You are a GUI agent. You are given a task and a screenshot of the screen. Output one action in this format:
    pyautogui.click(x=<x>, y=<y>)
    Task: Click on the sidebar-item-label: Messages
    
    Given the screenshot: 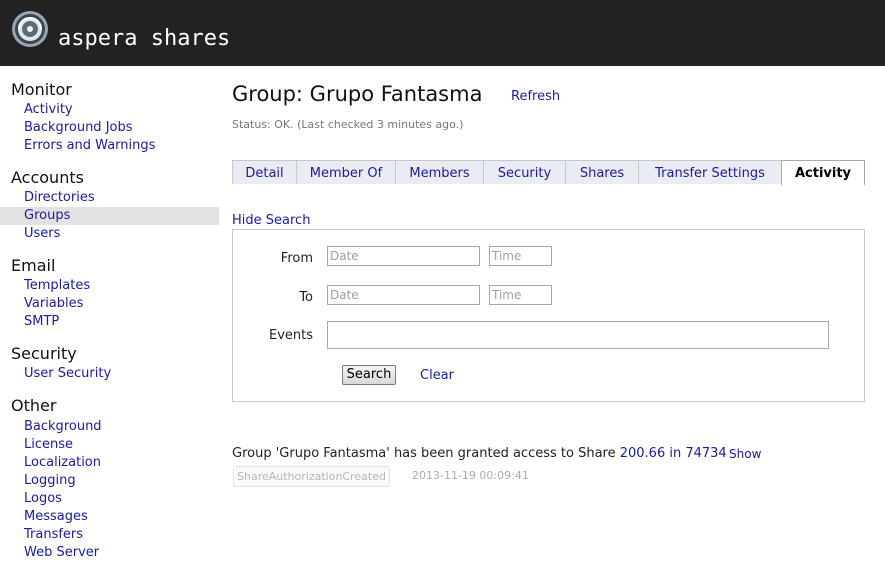 What is the action you would take?
    pyautogui.click(x=56, y=516)
    